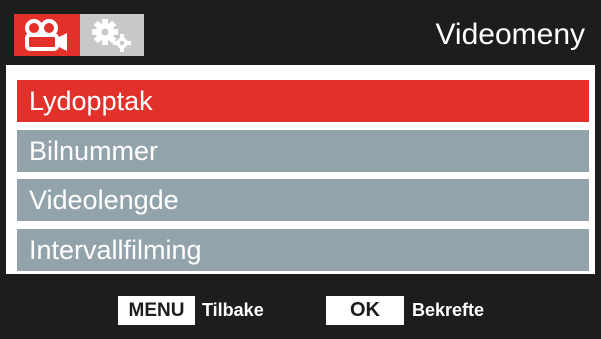 This screenshot has width=601, height=339. I want to click on video-camera-icon, so click(46, 35).